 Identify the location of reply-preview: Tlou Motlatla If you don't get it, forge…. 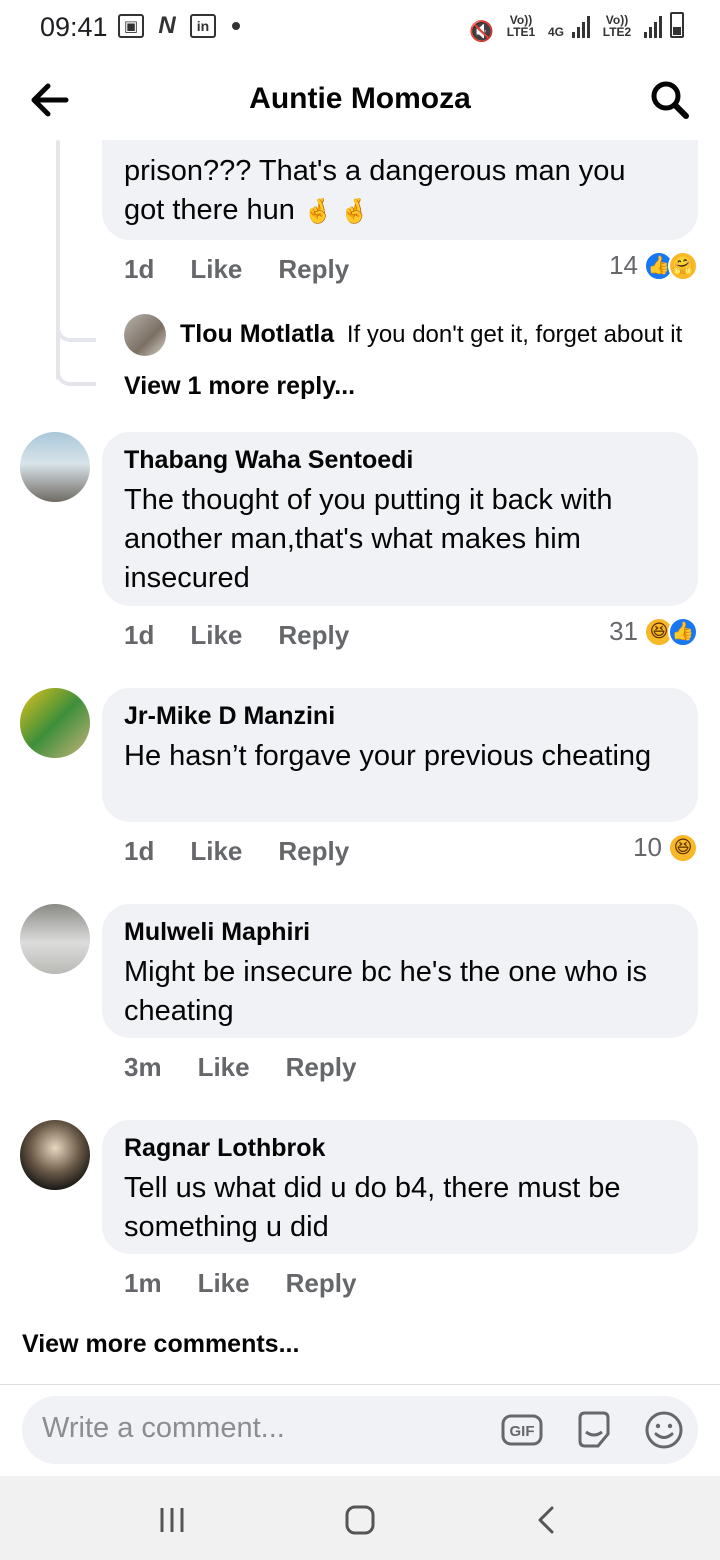
(431, 334).